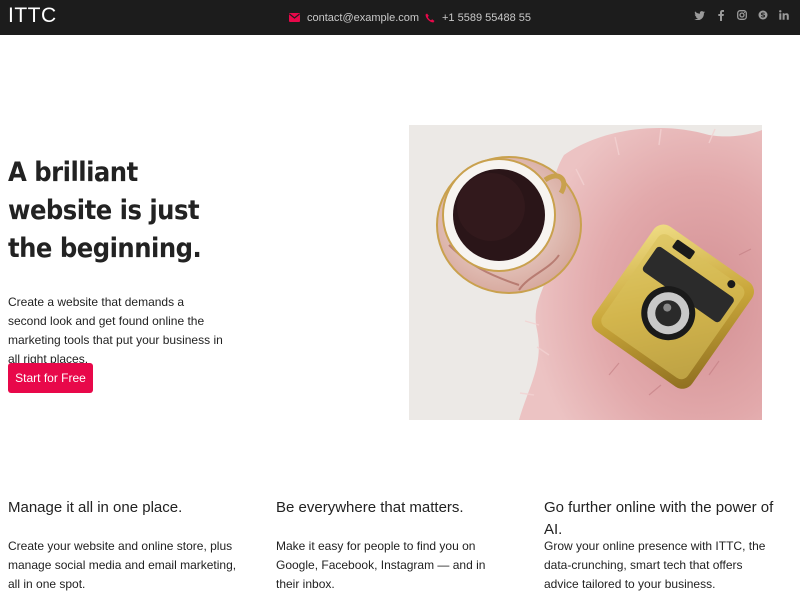 Image resolution: width=800 pixels, height=600 pixels. What do you see at coordinates (486, 18) in the screenshot?
I see `phone-text: +1 5589 55488 55` at bounding box center [486, 18].